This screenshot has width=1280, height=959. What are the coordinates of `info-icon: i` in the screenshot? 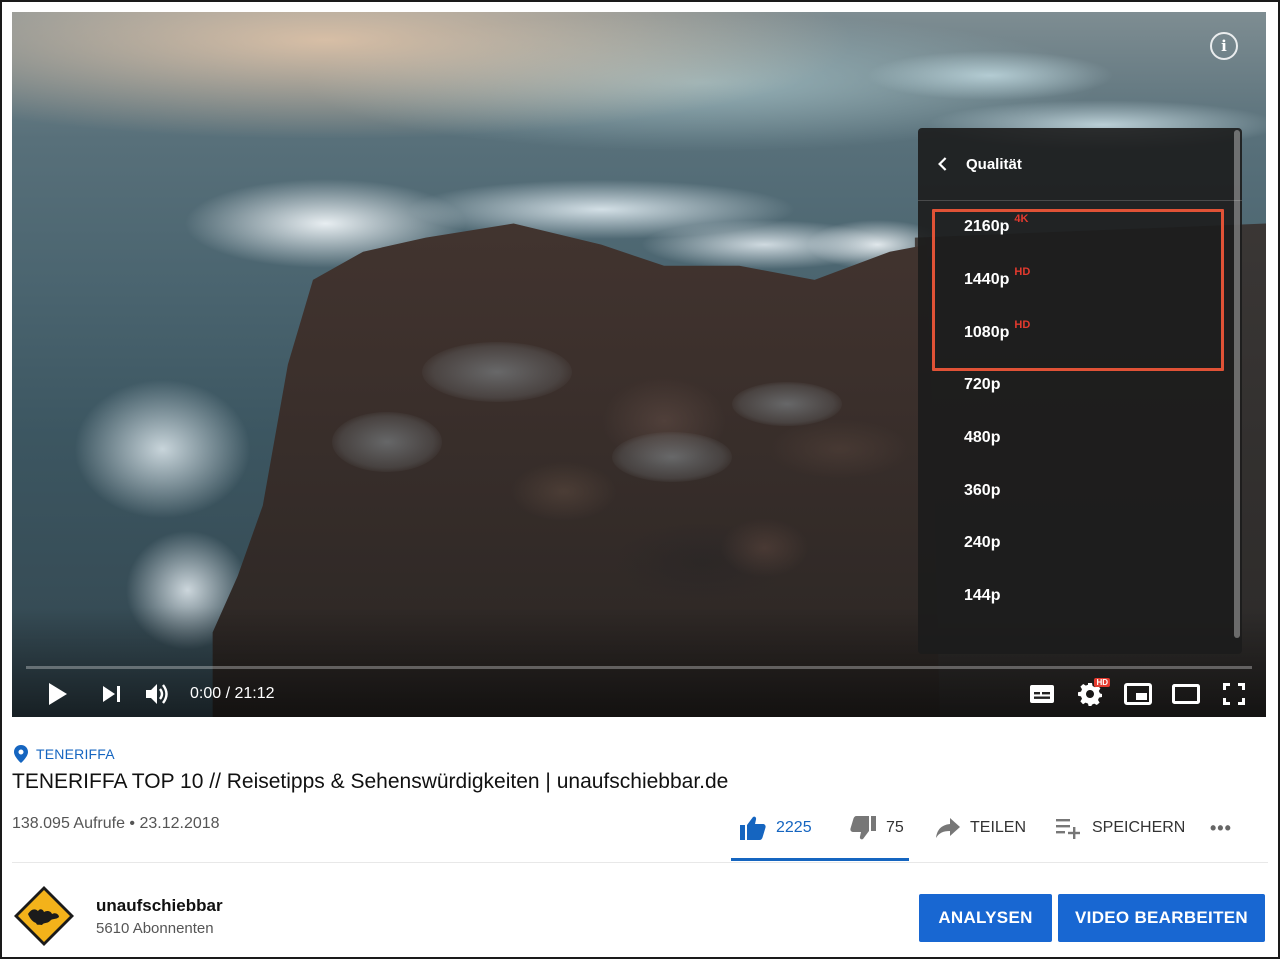 It's located at (1224, 46).